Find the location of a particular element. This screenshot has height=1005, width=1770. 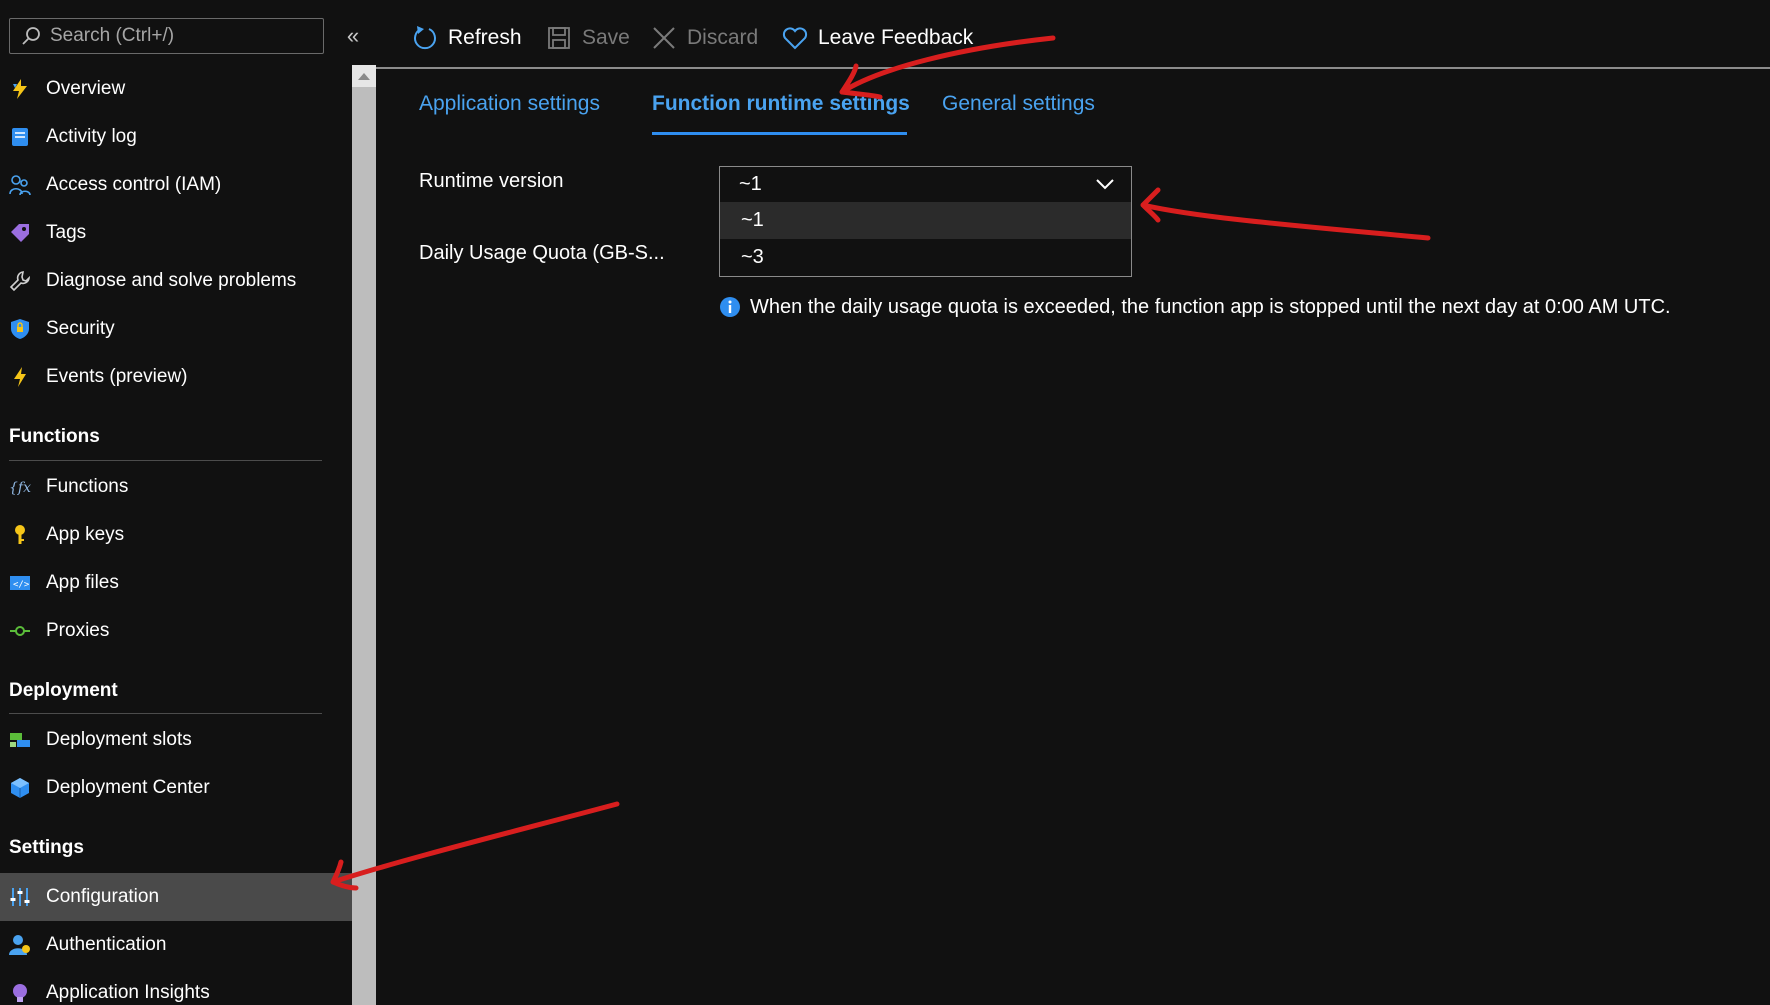

sidebar-item-diagnose: Diagnose and solve problems is located at coordinates (176, 281).